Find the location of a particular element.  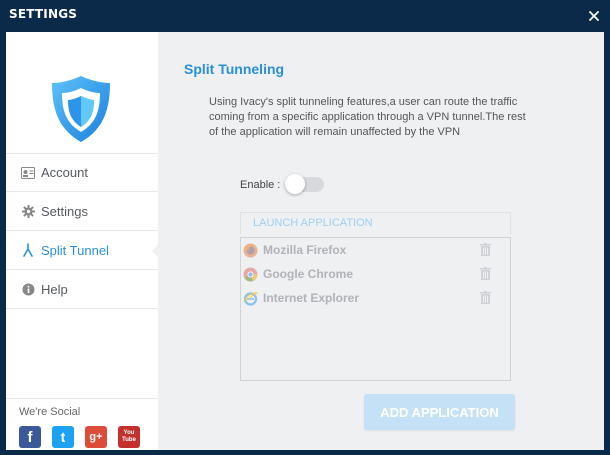

sidebar-item-label: Help is located at coordinates (54, 289).